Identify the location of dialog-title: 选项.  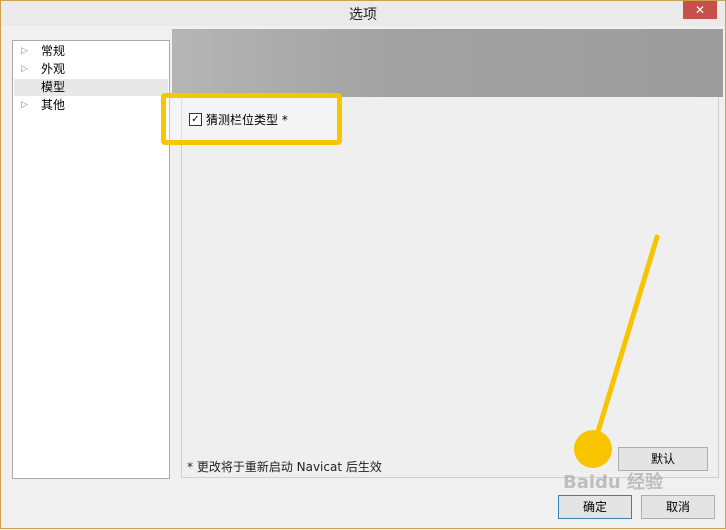
(363, 15).